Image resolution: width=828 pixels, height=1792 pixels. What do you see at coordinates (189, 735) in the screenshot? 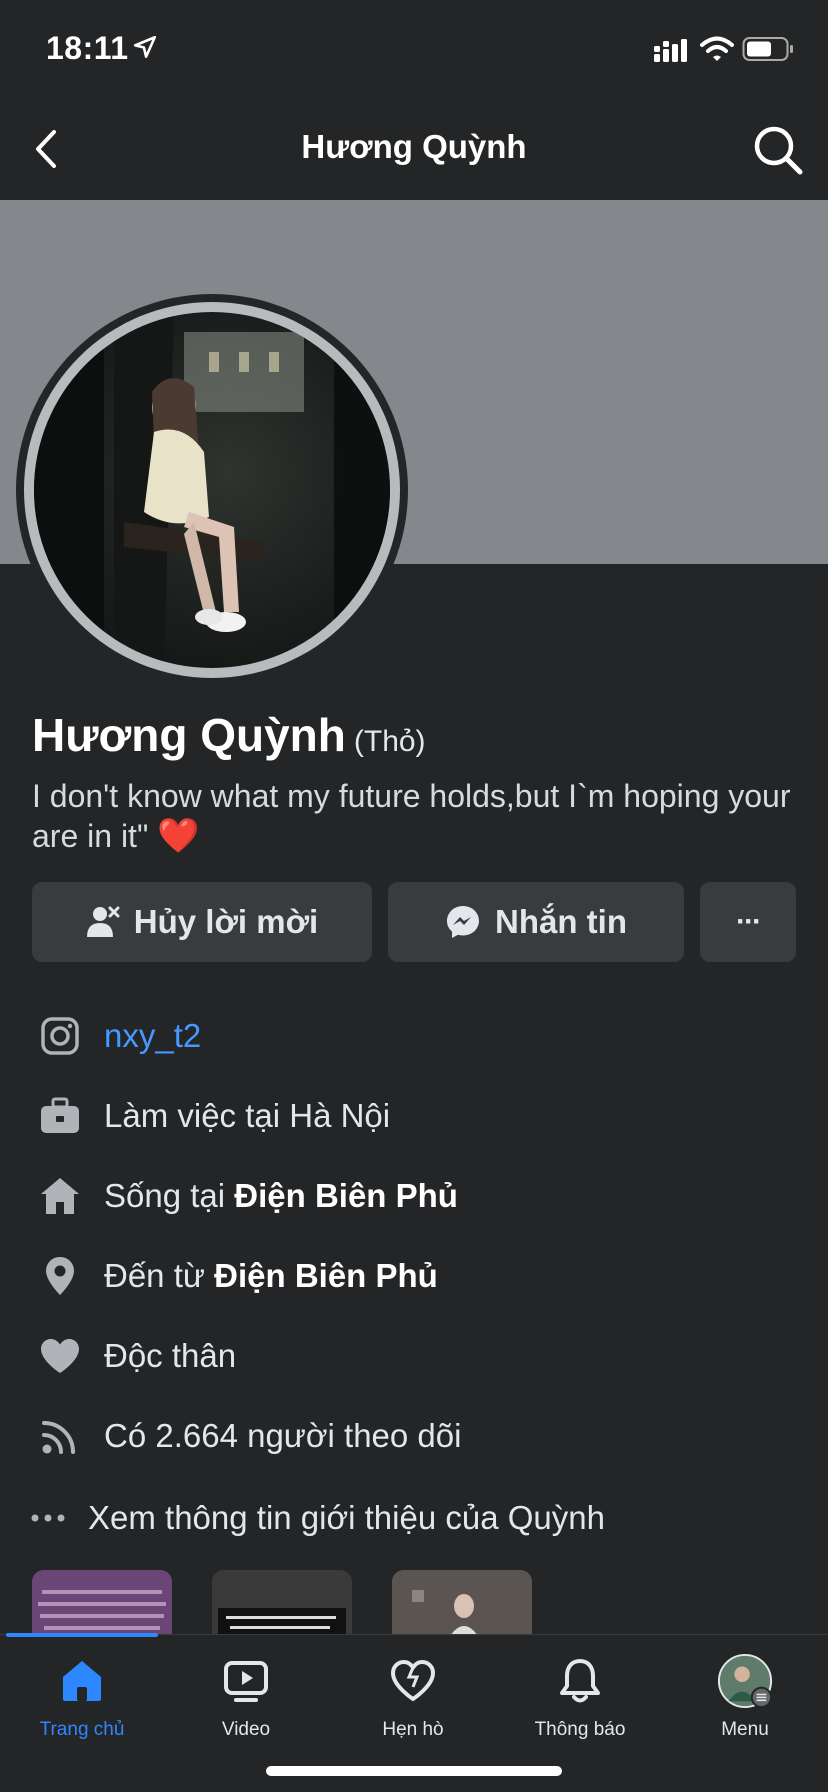
I see `profile-name-text: Hương Quỳnh` at bounding box center [189, 735].